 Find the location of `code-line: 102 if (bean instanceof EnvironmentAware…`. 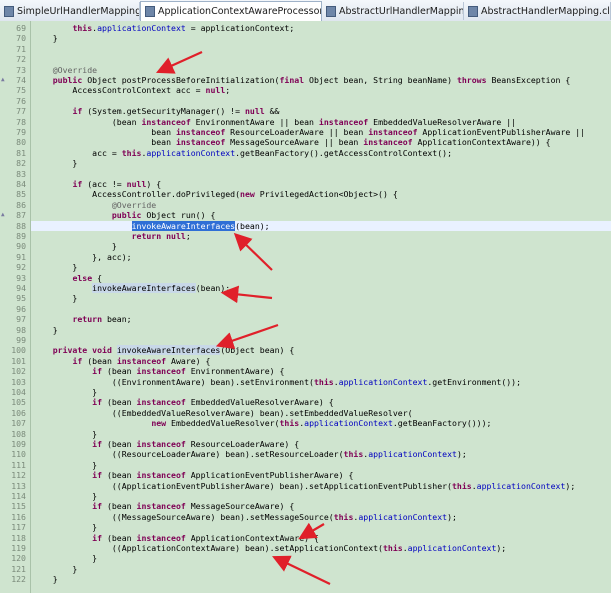

code-line: 102 if (bean instanceof EnvironmentAware… is located at coordinates (305, 371).